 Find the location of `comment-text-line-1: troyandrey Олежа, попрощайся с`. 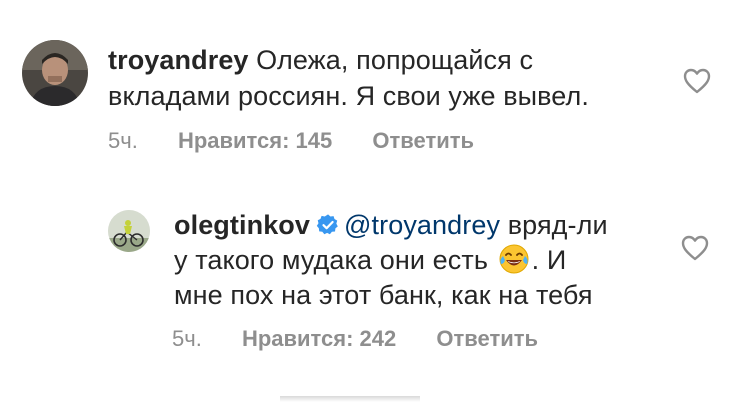

comment-text-line-1: troyandrey Олежа, попрощайся с is located at coordinates (320, 60).